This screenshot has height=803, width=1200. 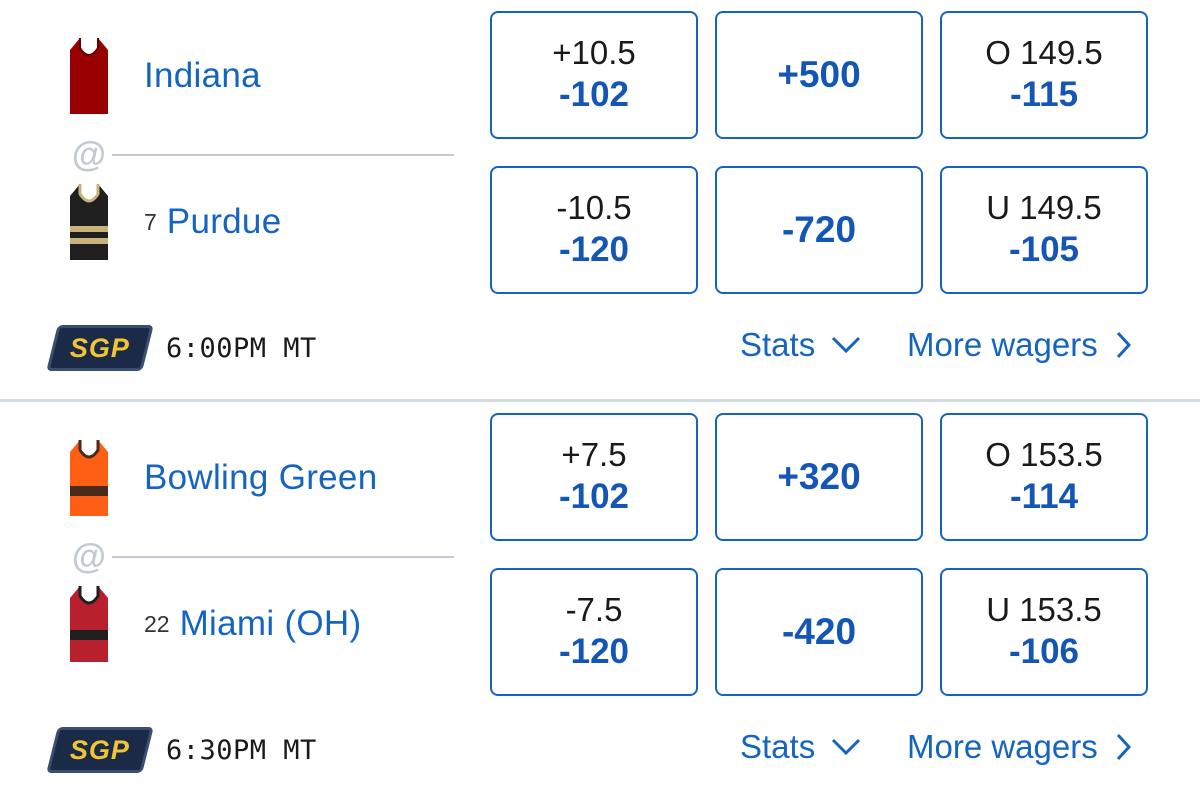 I want to click on game-footer: SGP 6:00PM MT, so click(x=181, y=348).